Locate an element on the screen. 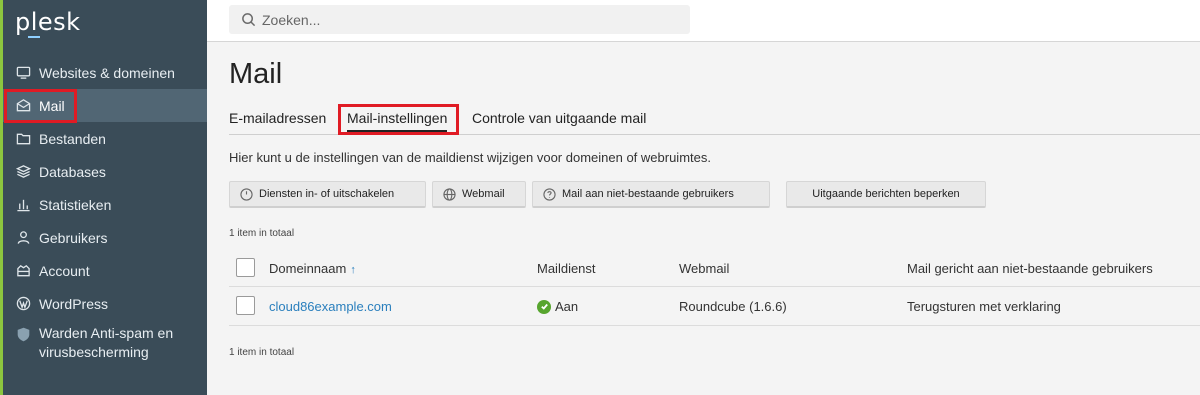 This screenshot has width=1200, height=395. sidebar-item-label: Databases is located at coordinates (72, 171).